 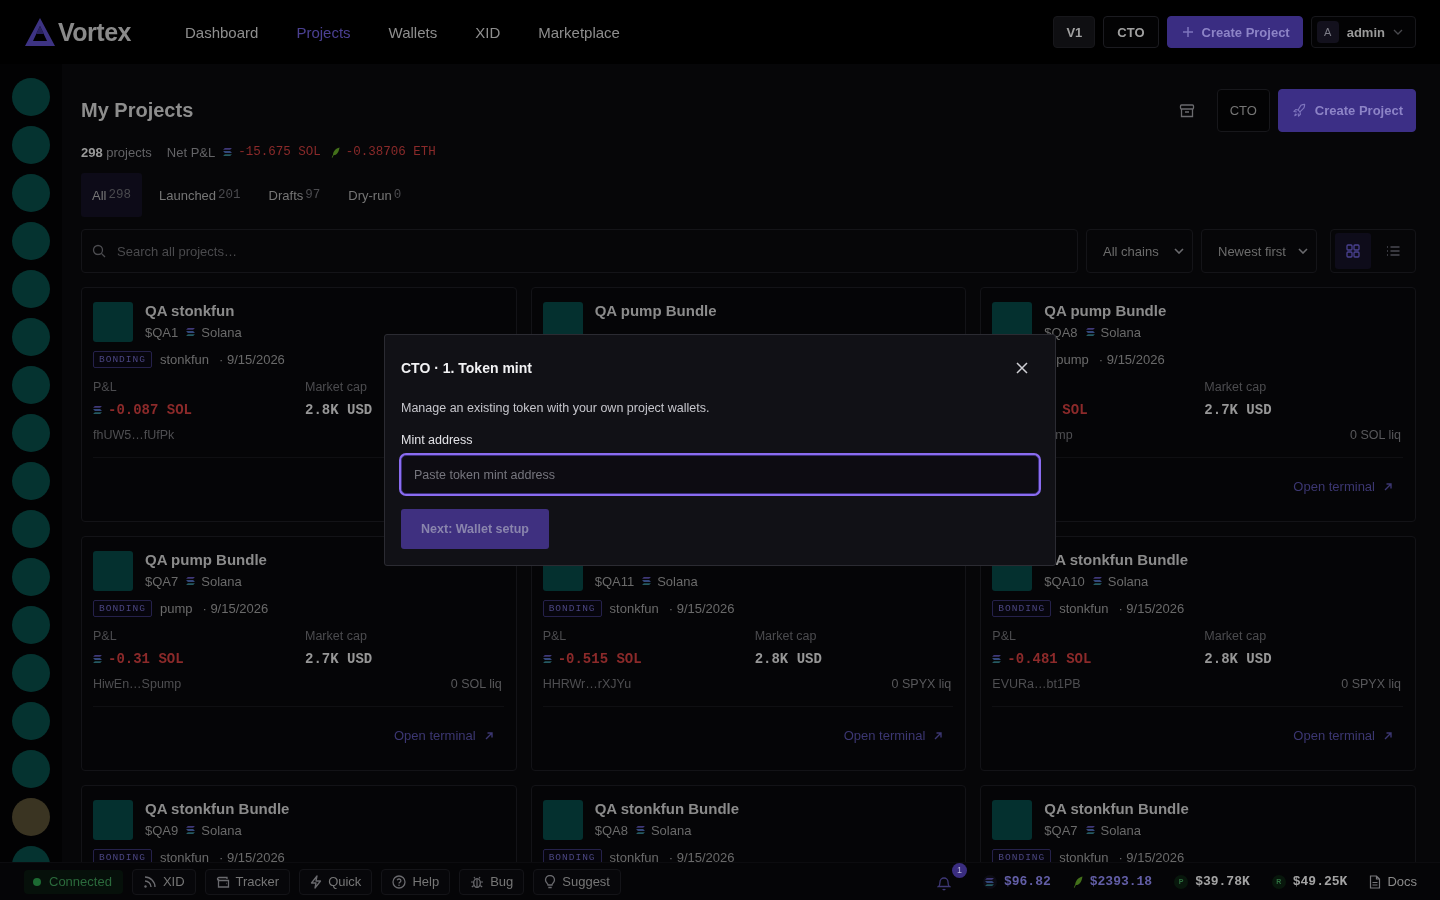 What do you see at coordinates (1198, 823) in the screenshot?
I see `project-card: QA stonkfun Bundle $QA7 Solana BONDING stonkfun · 9/15/2026` at bounding box center [1198, 823].